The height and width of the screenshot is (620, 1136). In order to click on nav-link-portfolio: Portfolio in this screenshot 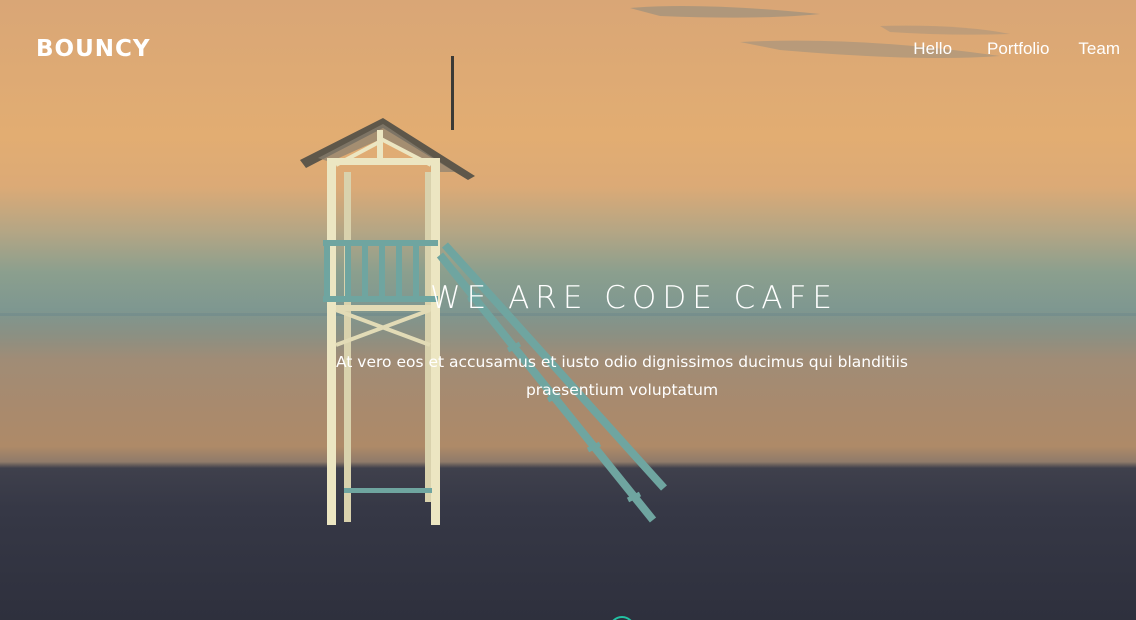, I will do `click(1018, 49)`.